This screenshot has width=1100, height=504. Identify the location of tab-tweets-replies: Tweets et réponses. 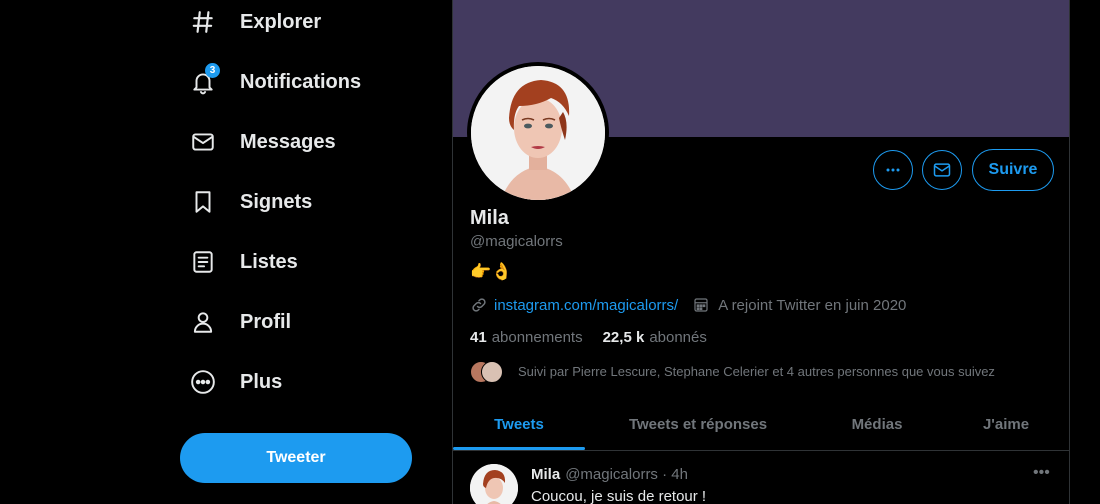
(698, 424).